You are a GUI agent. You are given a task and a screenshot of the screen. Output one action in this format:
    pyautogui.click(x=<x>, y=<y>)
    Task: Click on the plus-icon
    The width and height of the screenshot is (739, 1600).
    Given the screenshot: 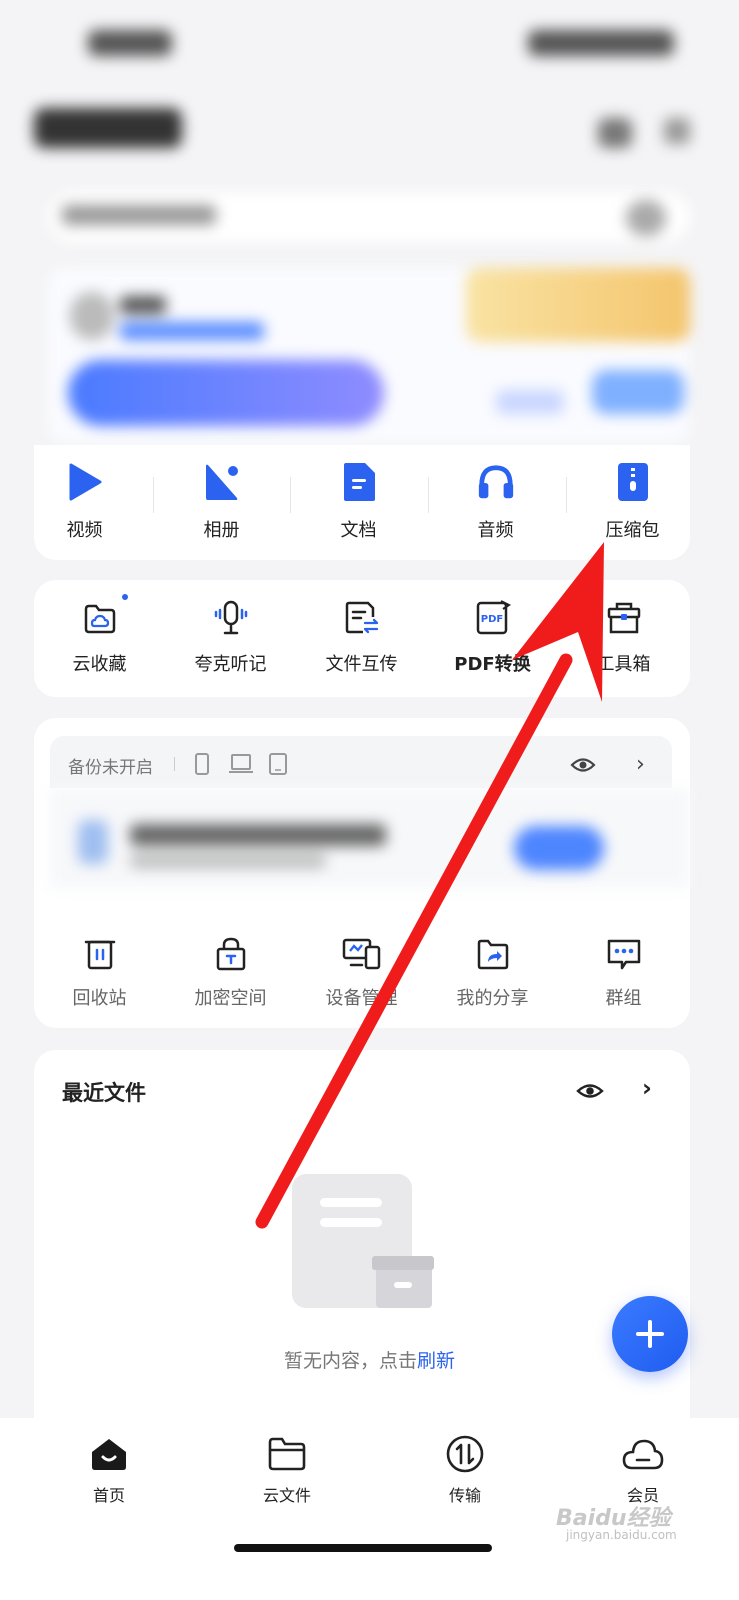 What is the action you would take?
    pyautogui.click(x=650, y=1334)
    